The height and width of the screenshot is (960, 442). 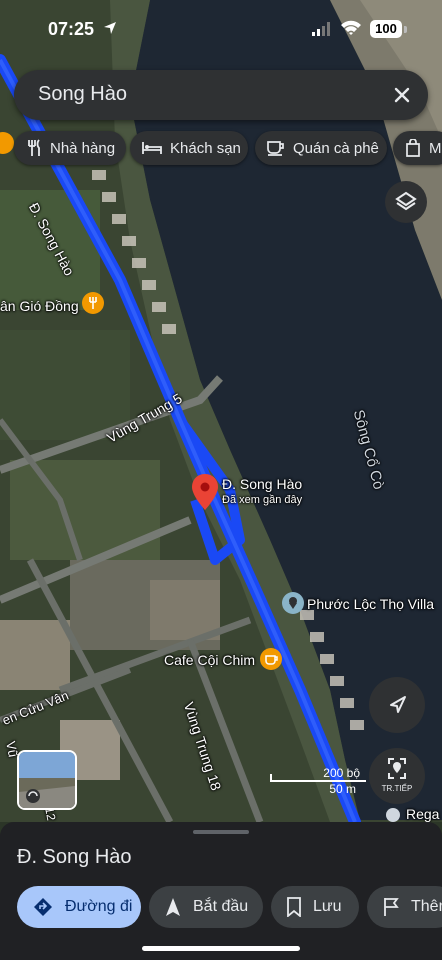 I want to click on poi-label-phuoc-loc-tho: Phước Lộc Thọ Villa, so click(x=370, y=604).